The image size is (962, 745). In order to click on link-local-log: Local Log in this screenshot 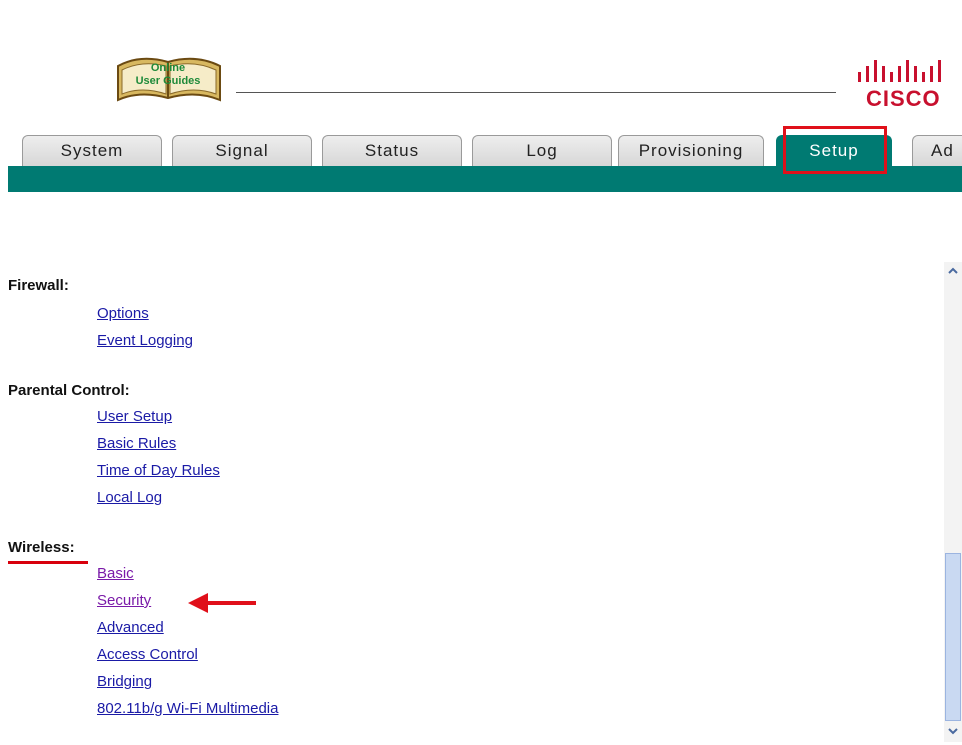, I will do `click(129, 497)`.